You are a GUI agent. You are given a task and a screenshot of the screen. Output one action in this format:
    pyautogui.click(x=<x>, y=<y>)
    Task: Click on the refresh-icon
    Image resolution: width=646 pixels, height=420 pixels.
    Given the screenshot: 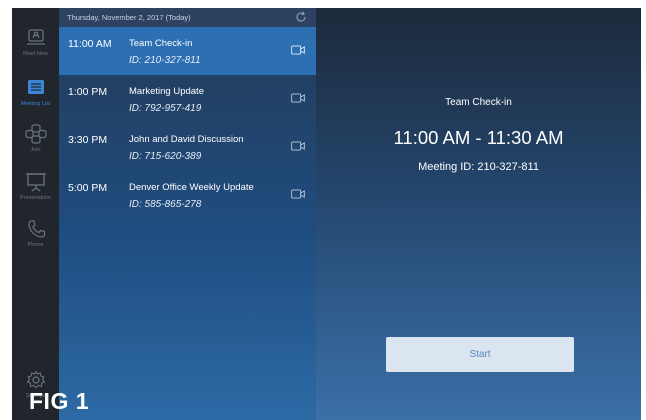 What is the action you would take?
    pyautogui.click(x=301, y=17)
    